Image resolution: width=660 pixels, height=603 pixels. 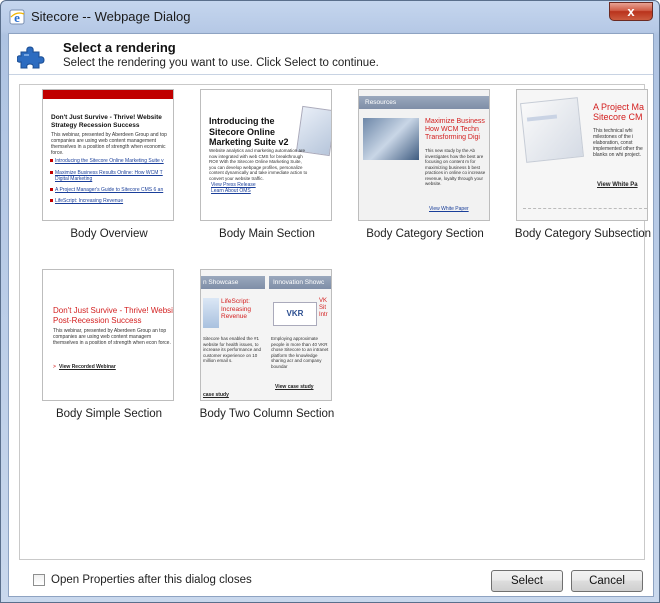 What do you see at coordinates (267, 234) in the screenshot?
I see `rendering-label: Body Main Section` at bounding box center [267, 234].